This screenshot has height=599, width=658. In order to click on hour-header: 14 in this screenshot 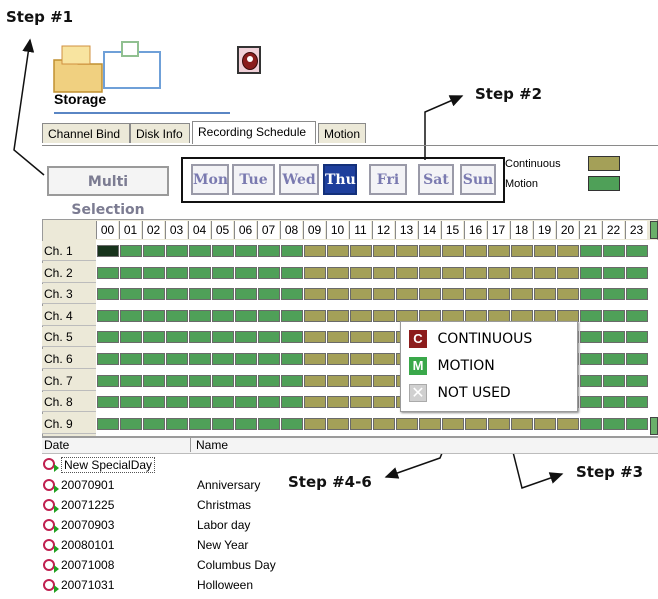, I will do `click(429, 230)`.